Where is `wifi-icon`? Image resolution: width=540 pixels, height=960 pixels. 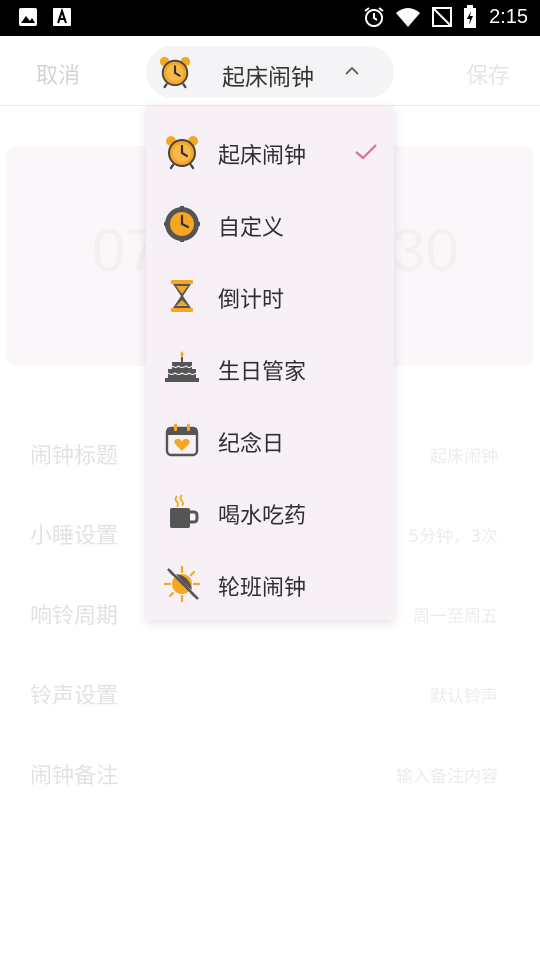
wifi-icon is located at coordinates (408, 17).